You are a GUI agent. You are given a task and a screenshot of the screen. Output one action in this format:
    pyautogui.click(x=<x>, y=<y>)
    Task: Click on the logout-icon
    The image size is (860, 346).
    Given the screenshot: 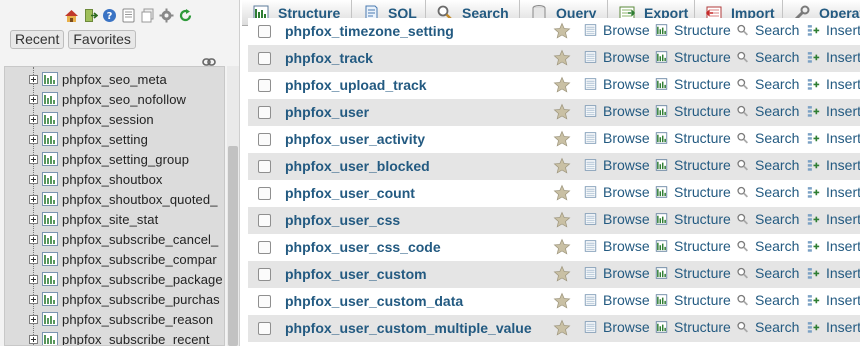 What is the action you would take?
    pyautogui.click(x=90, y=15)
    